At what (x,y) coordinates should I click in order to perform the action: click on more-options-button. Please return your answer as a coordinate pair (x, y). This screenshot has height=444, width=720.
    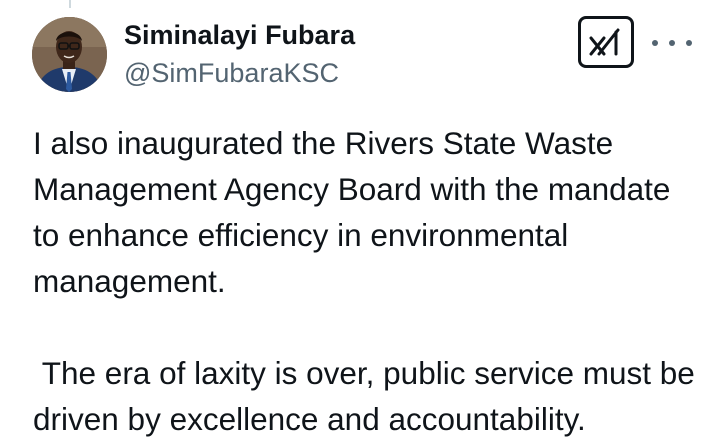
    Looking at the image, I should click on (672, 43).